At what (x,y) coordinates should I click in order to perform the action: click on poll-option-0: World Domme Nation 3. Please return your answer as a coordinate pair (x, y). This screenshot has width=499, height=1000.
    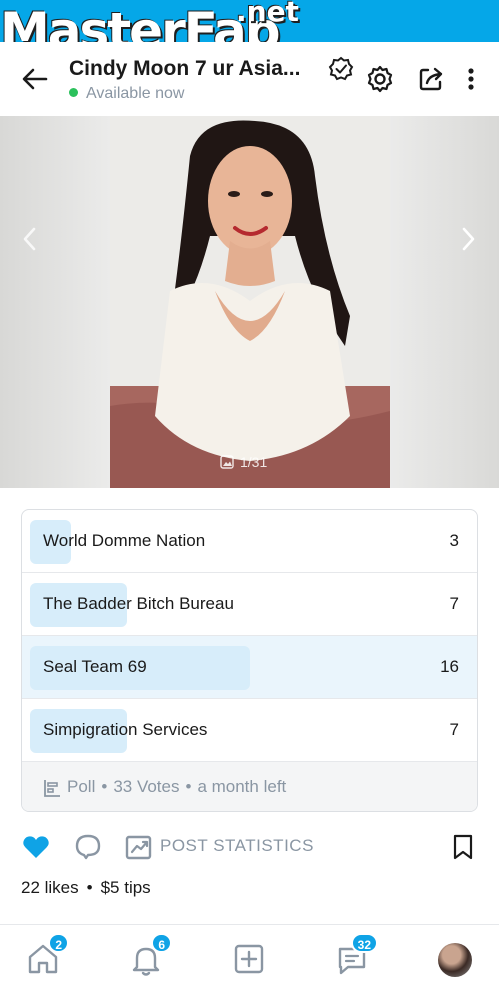
    Looking at the image, I should click on (249, 541).